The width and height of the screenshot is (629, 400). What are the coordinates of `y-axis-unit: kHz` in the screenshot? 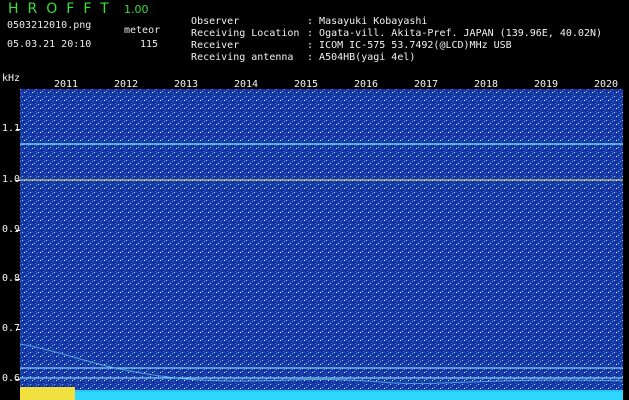 It's located at (11, 78).